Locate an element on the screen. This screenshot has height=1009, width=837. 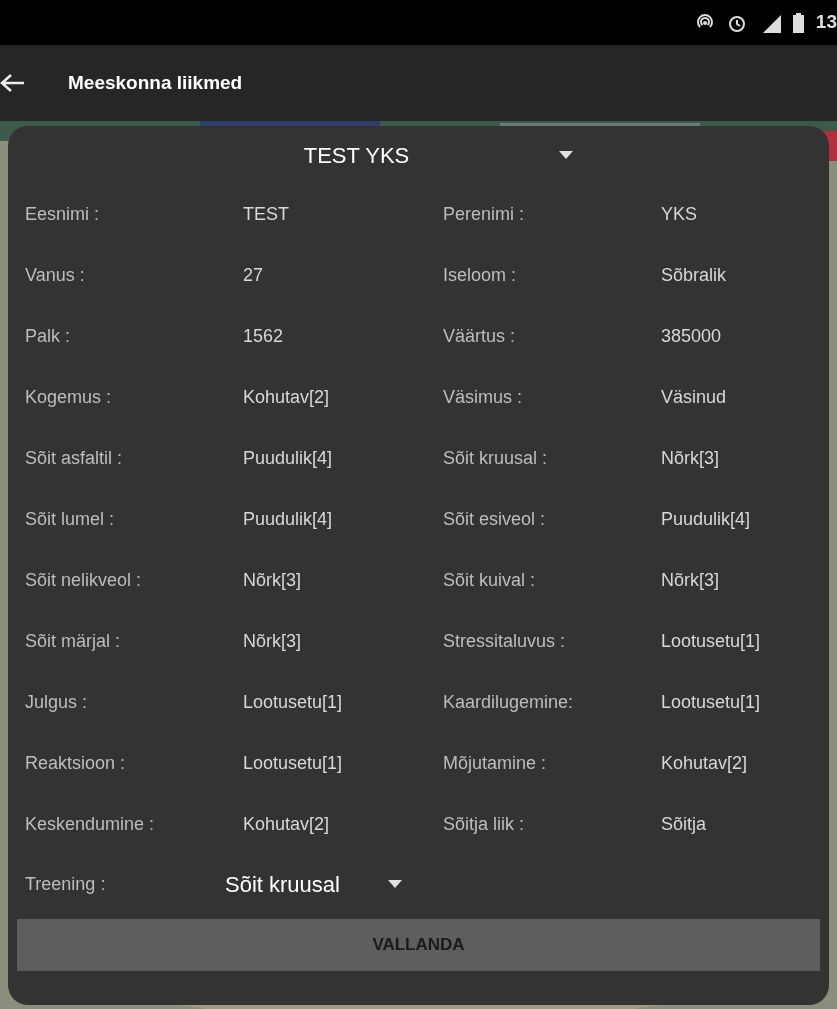
field-value: TEST is located at coordinates (266, 214).